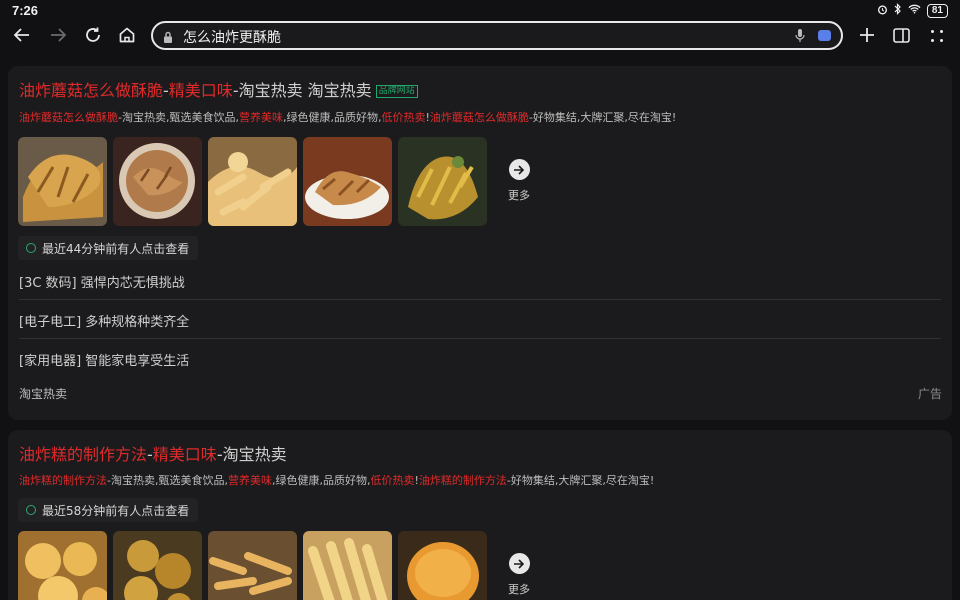 The width and height of the screenshot is (960, 600). Describe the element at coordinates (497, 35) in the screenshot. I see `address-bar: 怎么油炸更酥脆` at that location.